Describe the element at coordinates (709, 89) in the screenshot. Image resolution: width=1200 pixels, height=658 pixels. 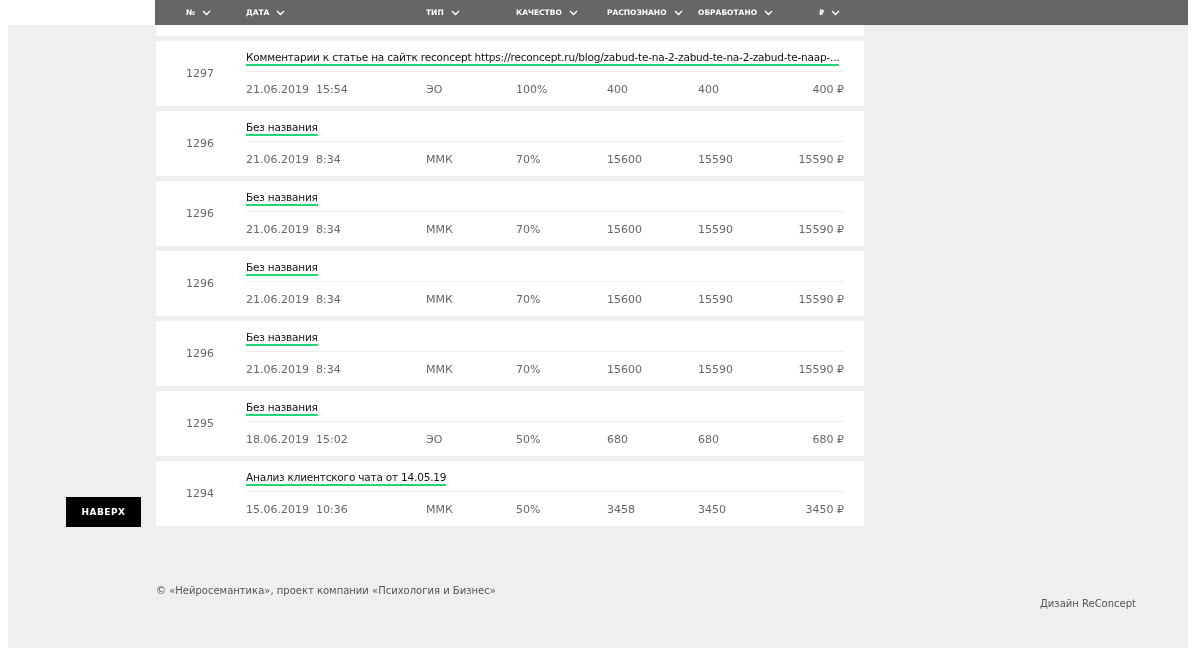
I see `processed-cell-text: 400` at that location.